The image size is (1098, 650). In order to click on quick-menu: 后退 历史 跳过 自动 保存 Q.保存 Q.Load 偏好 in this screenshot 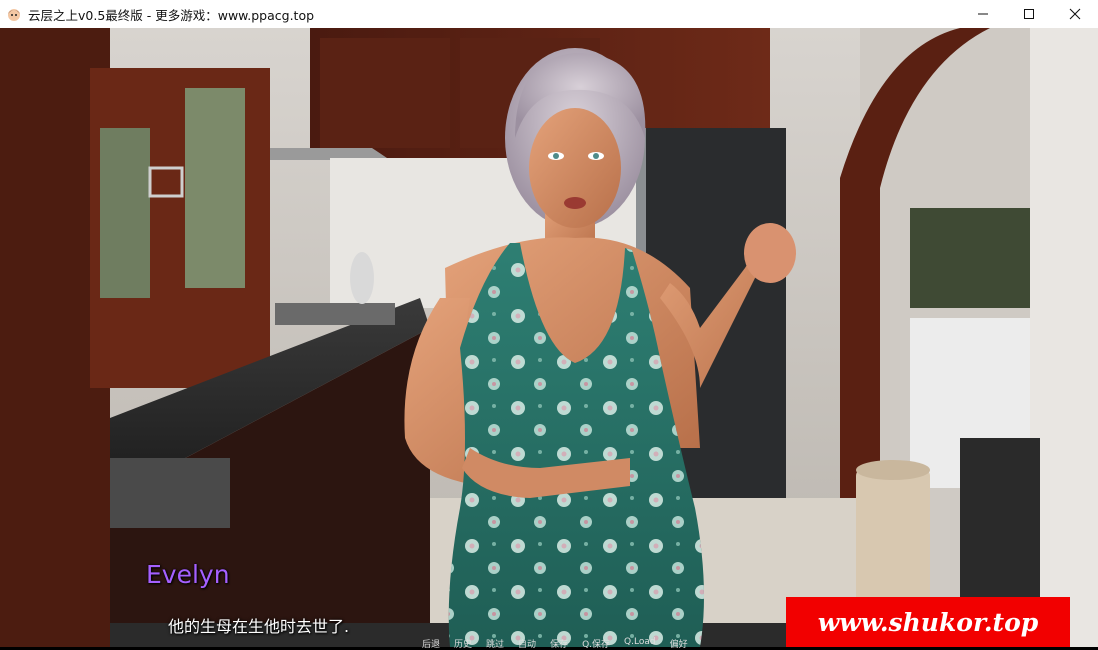, I will do `click(555, 643)`.